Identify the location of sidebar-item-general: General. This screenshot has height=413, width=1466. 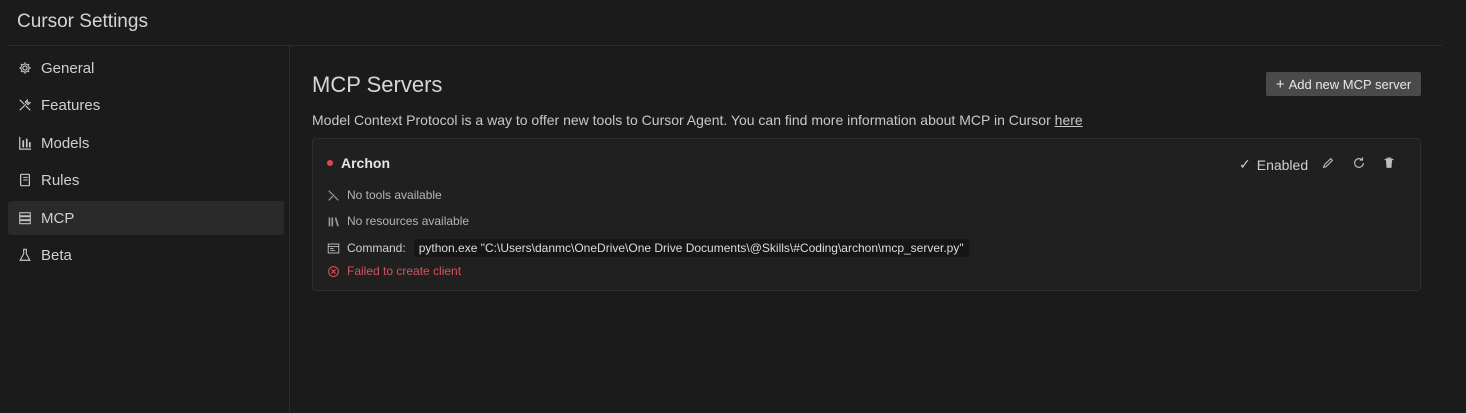
(146, 68).